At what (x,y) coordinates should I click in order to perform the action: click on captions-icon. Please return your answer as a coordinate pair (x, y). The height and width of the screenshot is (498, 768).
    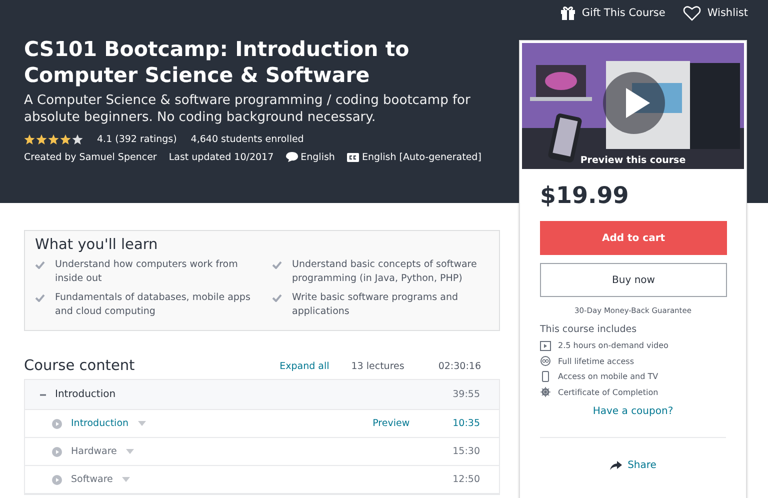
    Looking at the image, I should click on (352, 157).